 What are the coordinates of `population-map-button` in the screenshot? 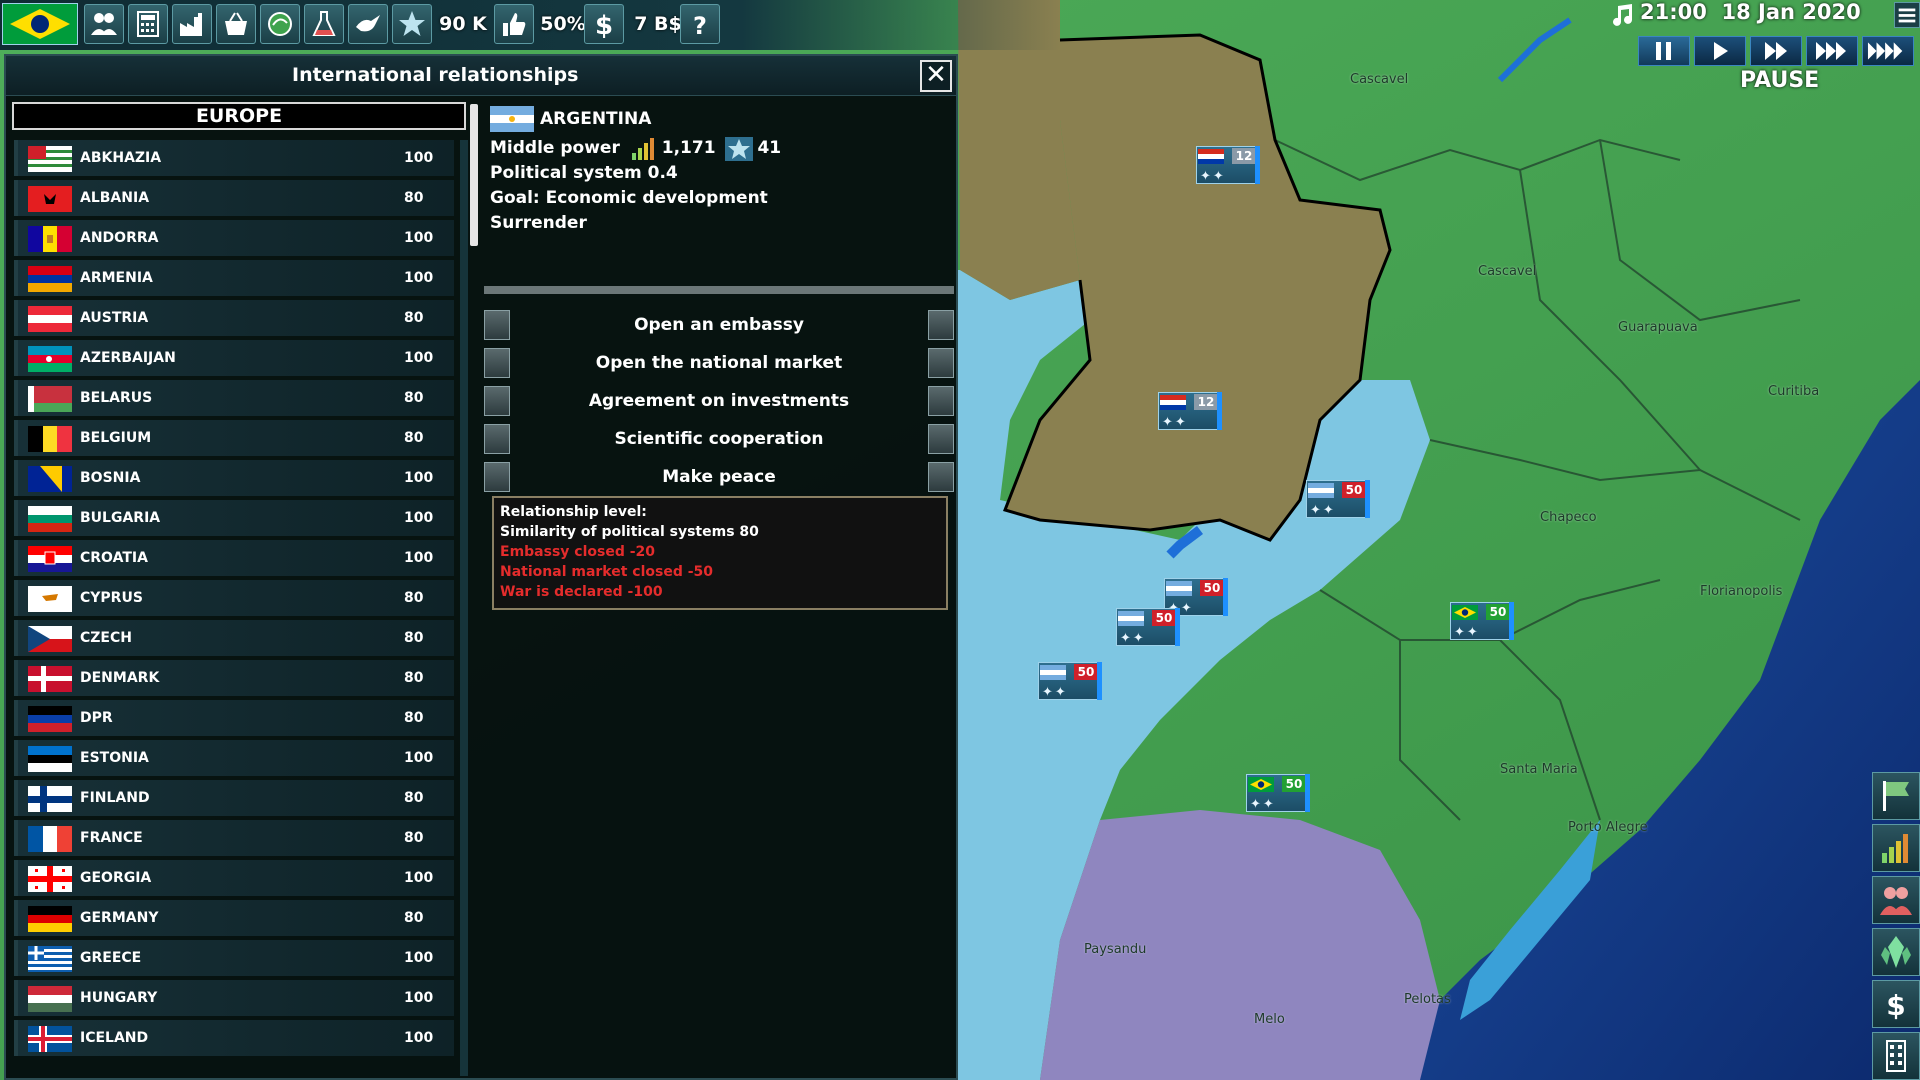 It's located at (1896, 900).